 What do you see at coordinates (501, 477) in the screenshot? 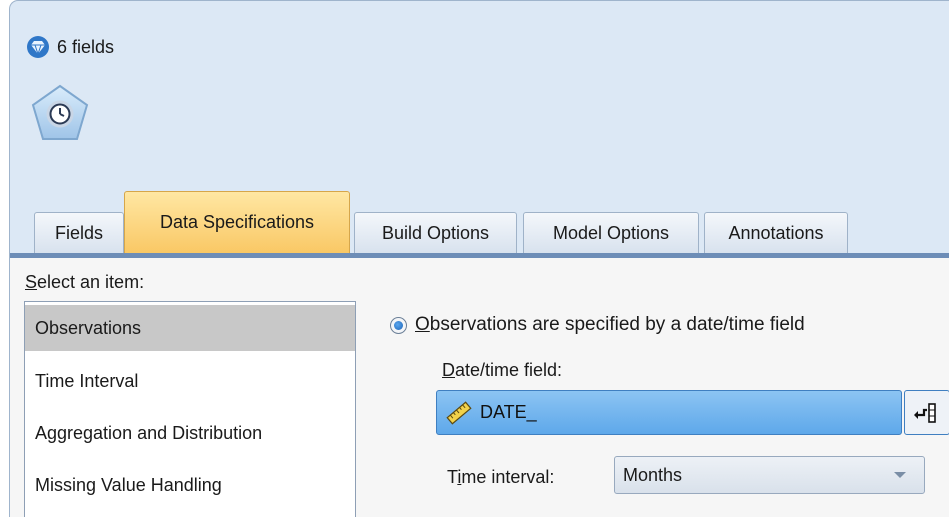
I see `time-interval-label: Time interval:` at bounding box center [501, 477].